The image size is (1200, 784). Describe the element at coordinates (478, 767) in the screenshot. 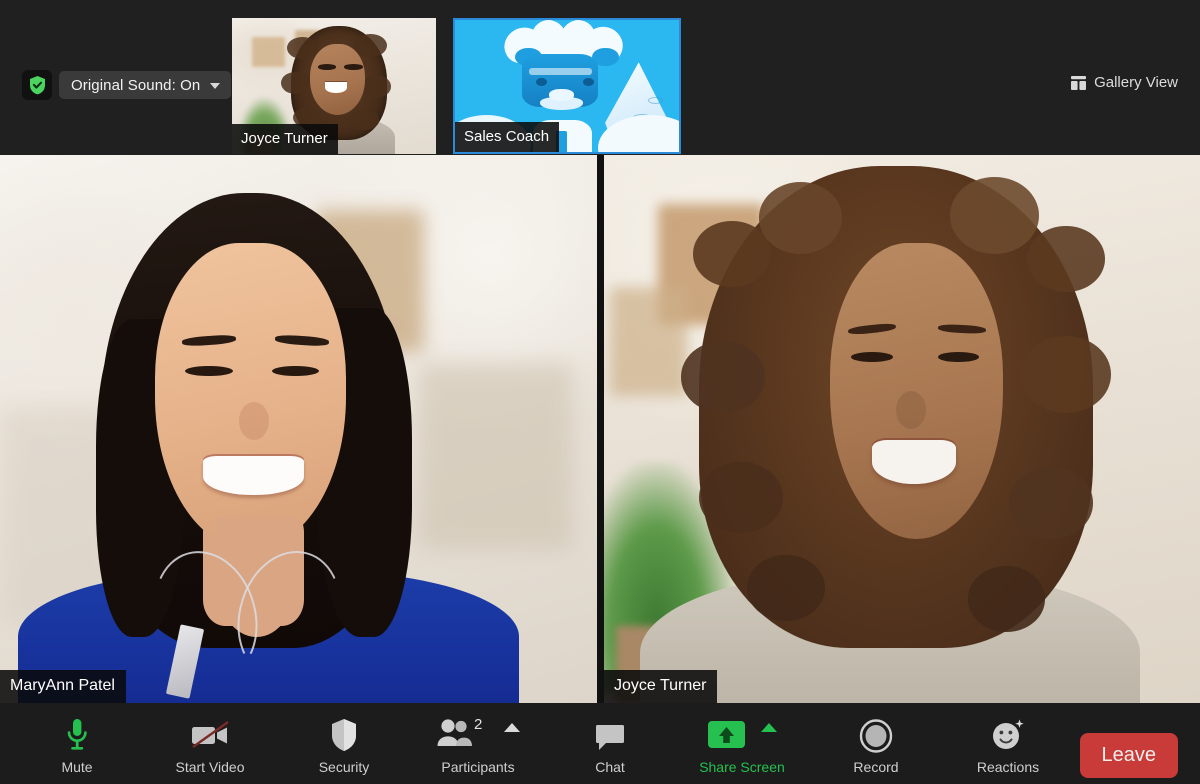

I see `toolbar-label-participants: Participants` at that location.